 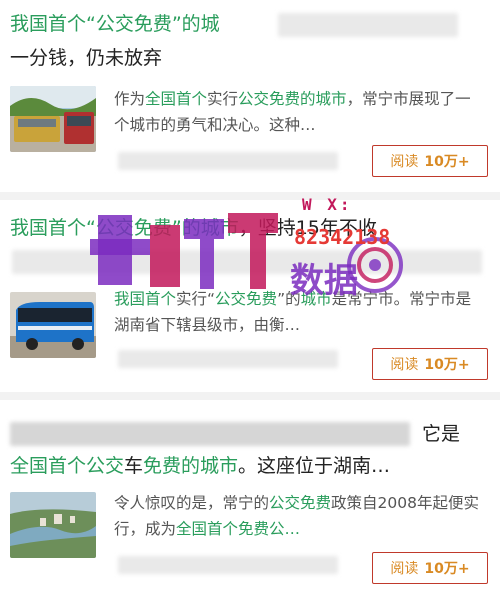 I want to click on summary-part: 公交免费的城市, so click(x=292, y=99).